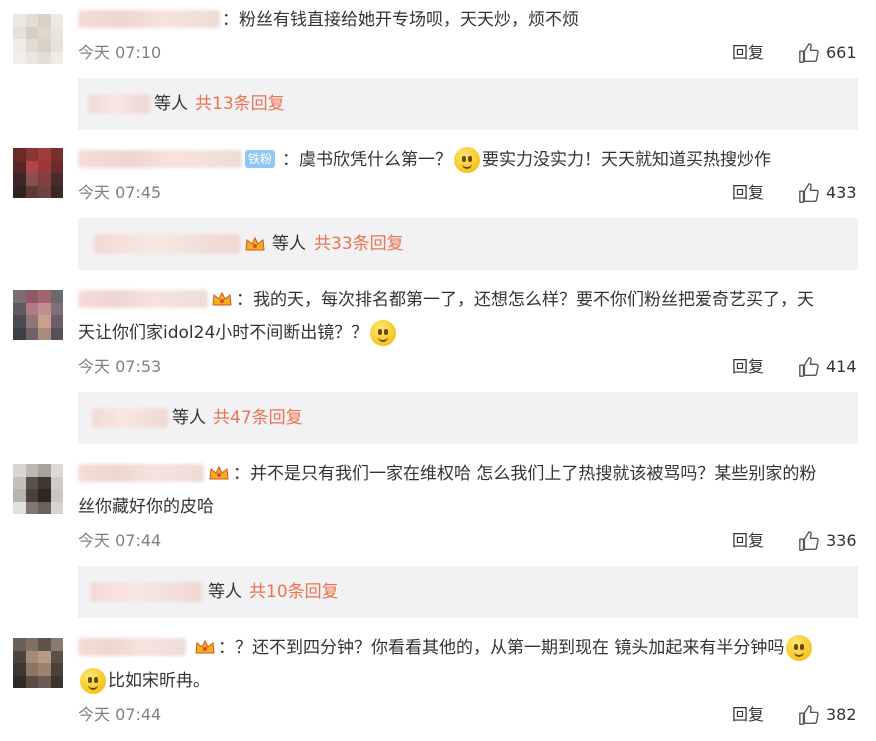 Image resolution: width=876 pixels, height=741 pixels. Describe the element at coordinates (468, 592) in the screenshot. I see `replies-summary: 等人 共10条回复` at that location.